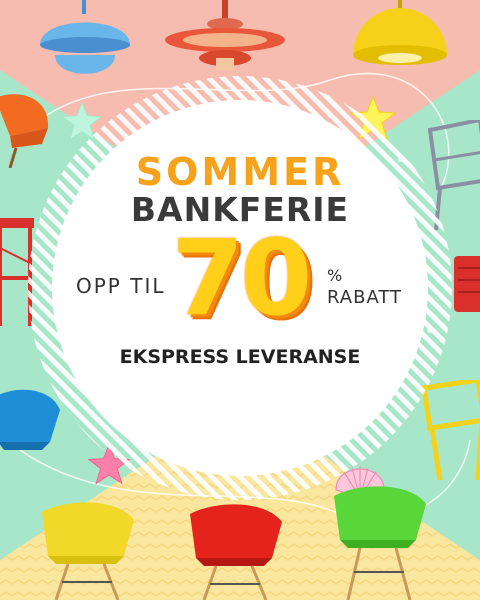  What do you see at coordinates (240, 172) in the screenshot?
I see `title-line-1: SOMMER` at bounding box center [240, 172].